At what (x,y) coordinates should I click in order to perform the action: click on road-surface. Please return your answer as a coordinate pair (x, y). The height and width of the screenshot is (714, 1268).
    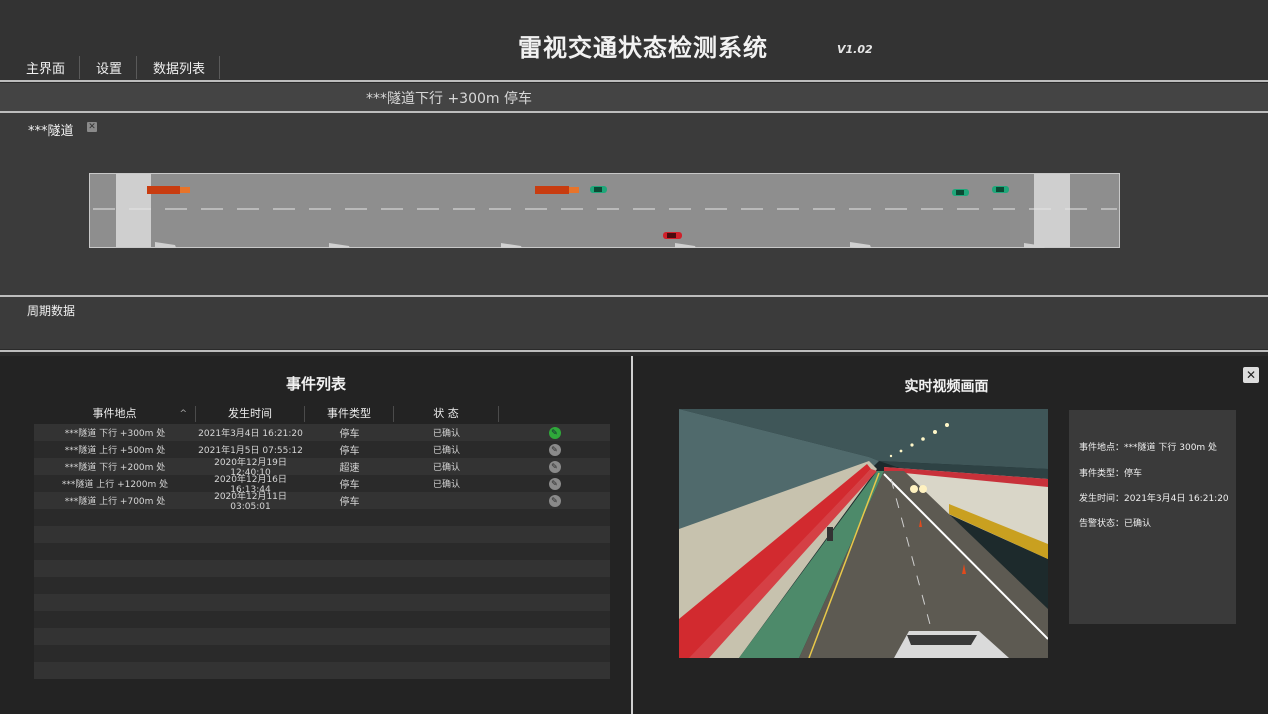
    Looking at the image, I should click on (604, 210).